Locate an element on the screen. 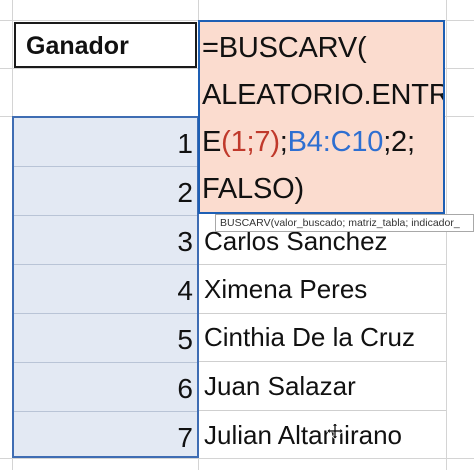 The width and height of the screenshot is (474, 470). formula-line-3: E(1;7);B4:C10;2; is located at coordinates (308, 142).